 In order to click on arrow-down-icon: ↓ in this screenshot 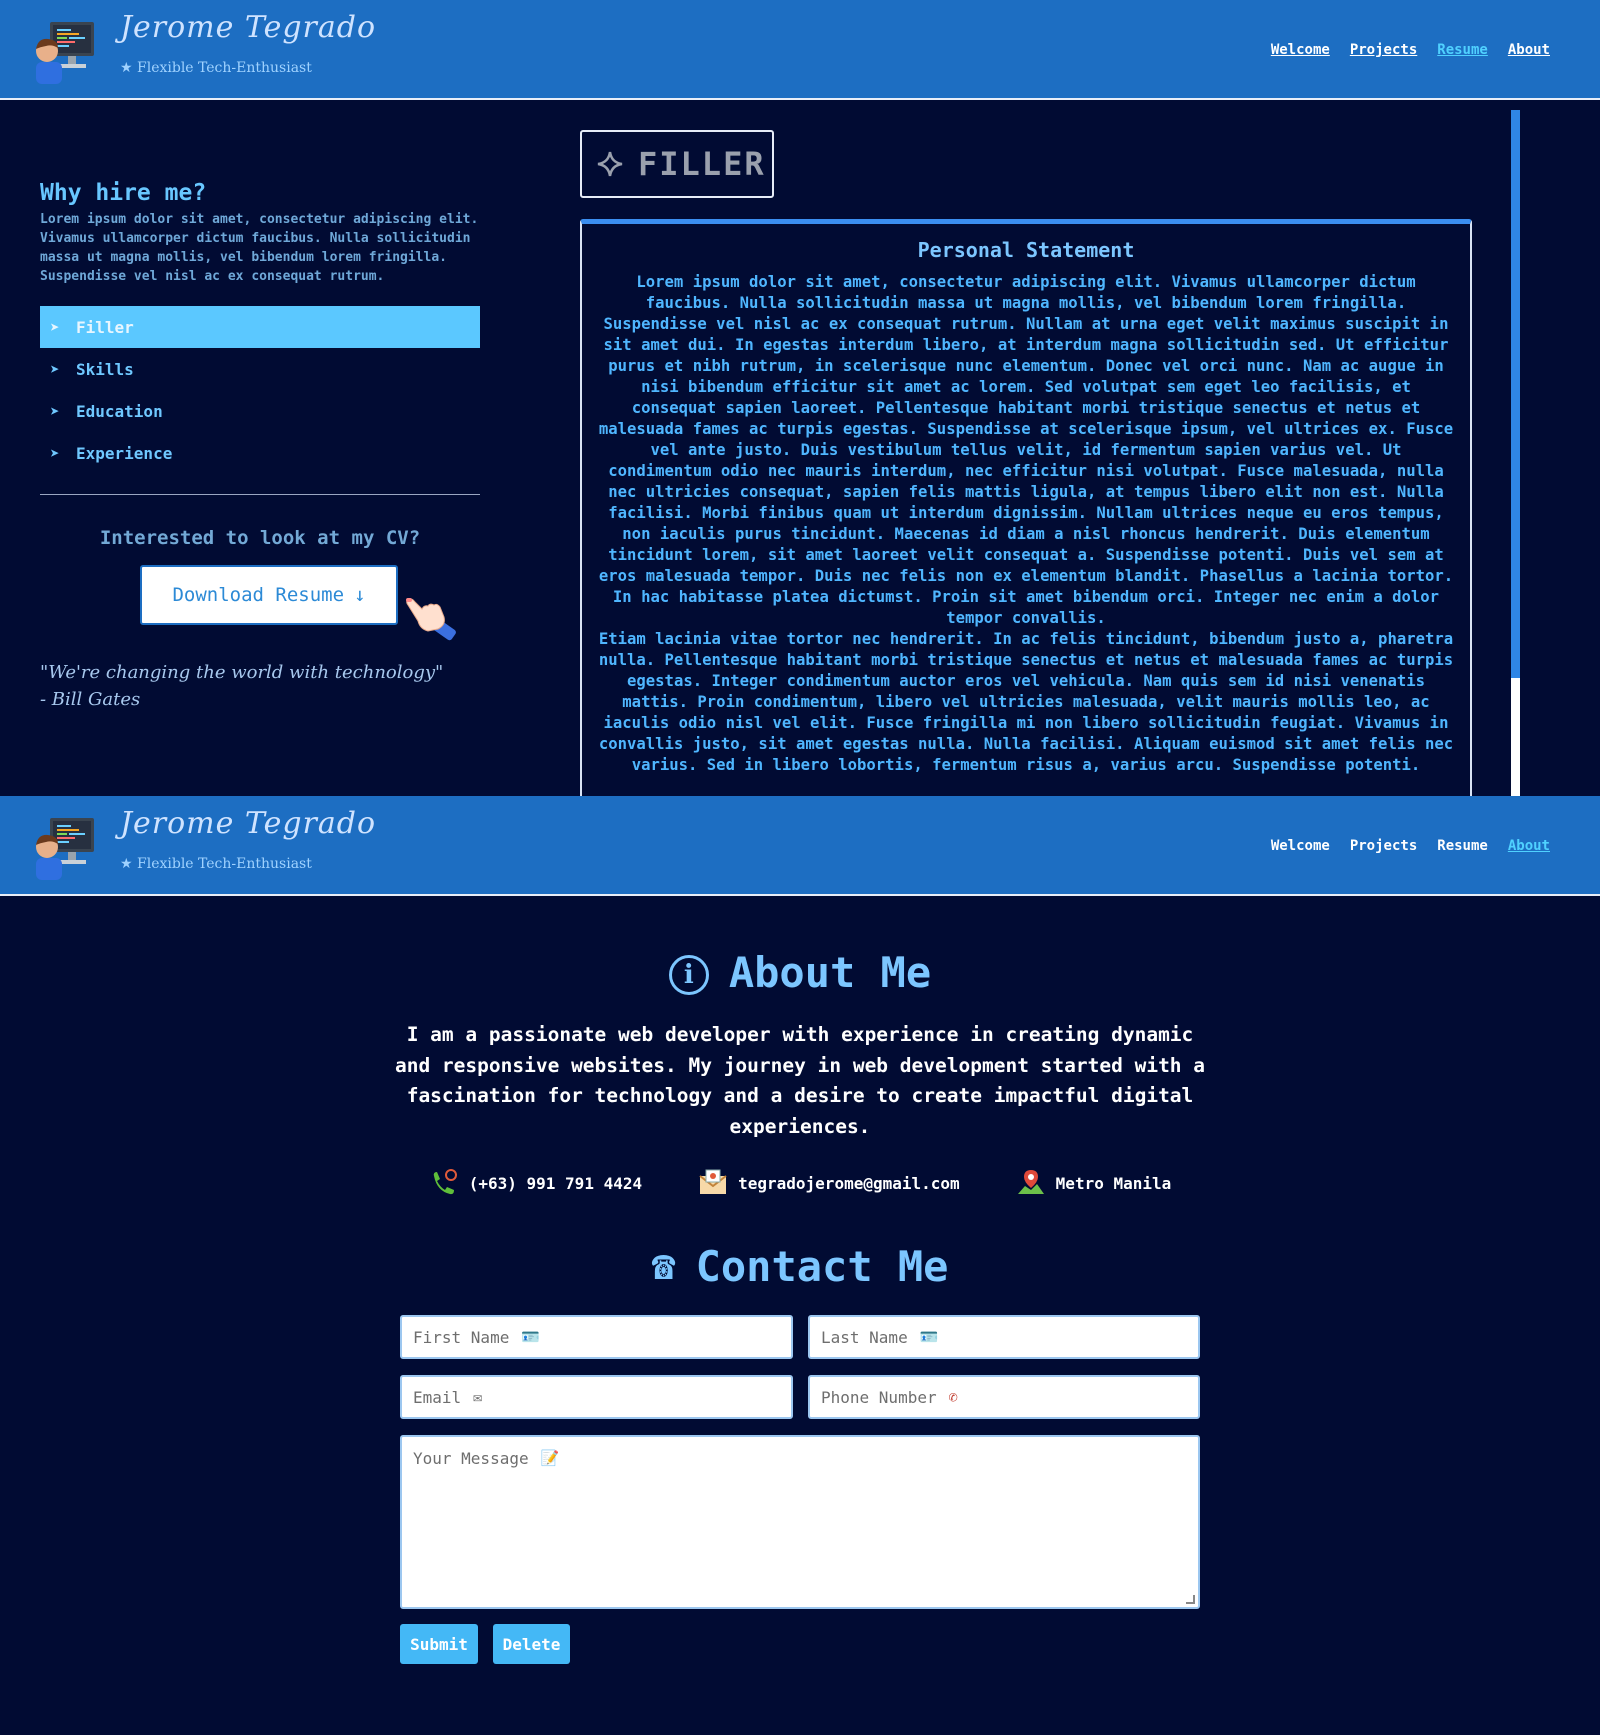, I will do `click(360, 595)`.